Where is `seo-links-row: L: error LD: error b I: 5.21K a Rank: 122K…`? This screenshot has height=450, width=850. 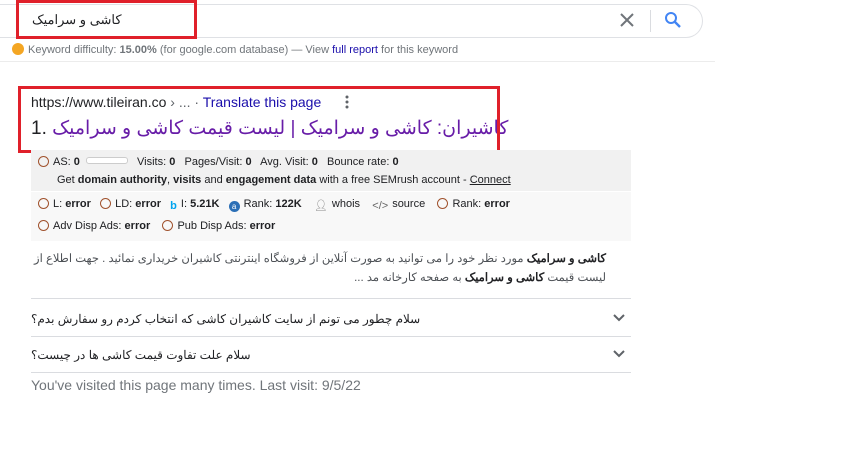
seo-links-row: L: error LD: error b I: 5.21K a Rank: 122K… is located at coordinates (274, 205).